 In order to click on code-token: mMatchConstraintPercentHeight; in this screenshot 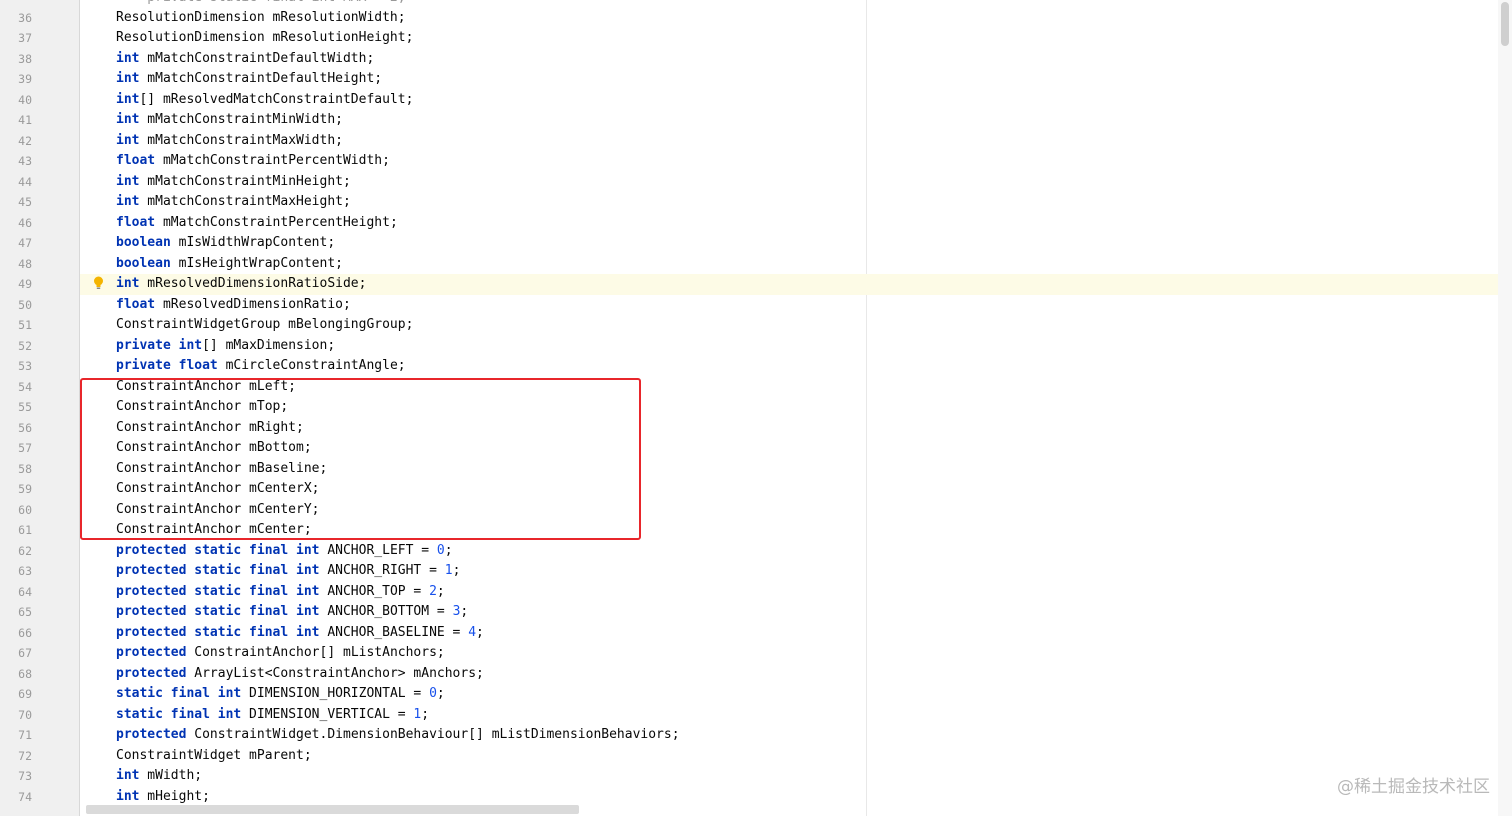, I will do `click(276, 222)`.